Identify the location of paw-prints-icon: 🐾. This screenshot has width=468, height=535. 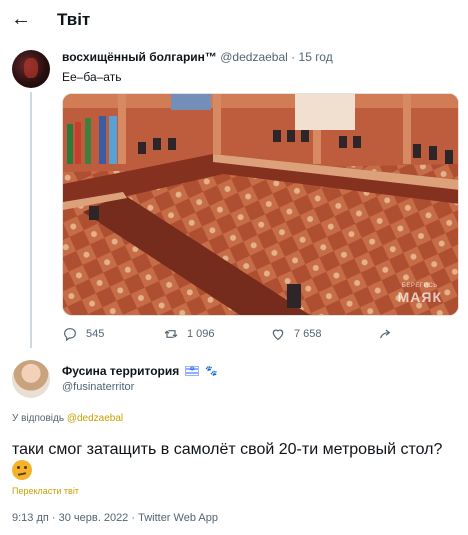
(211, 371).